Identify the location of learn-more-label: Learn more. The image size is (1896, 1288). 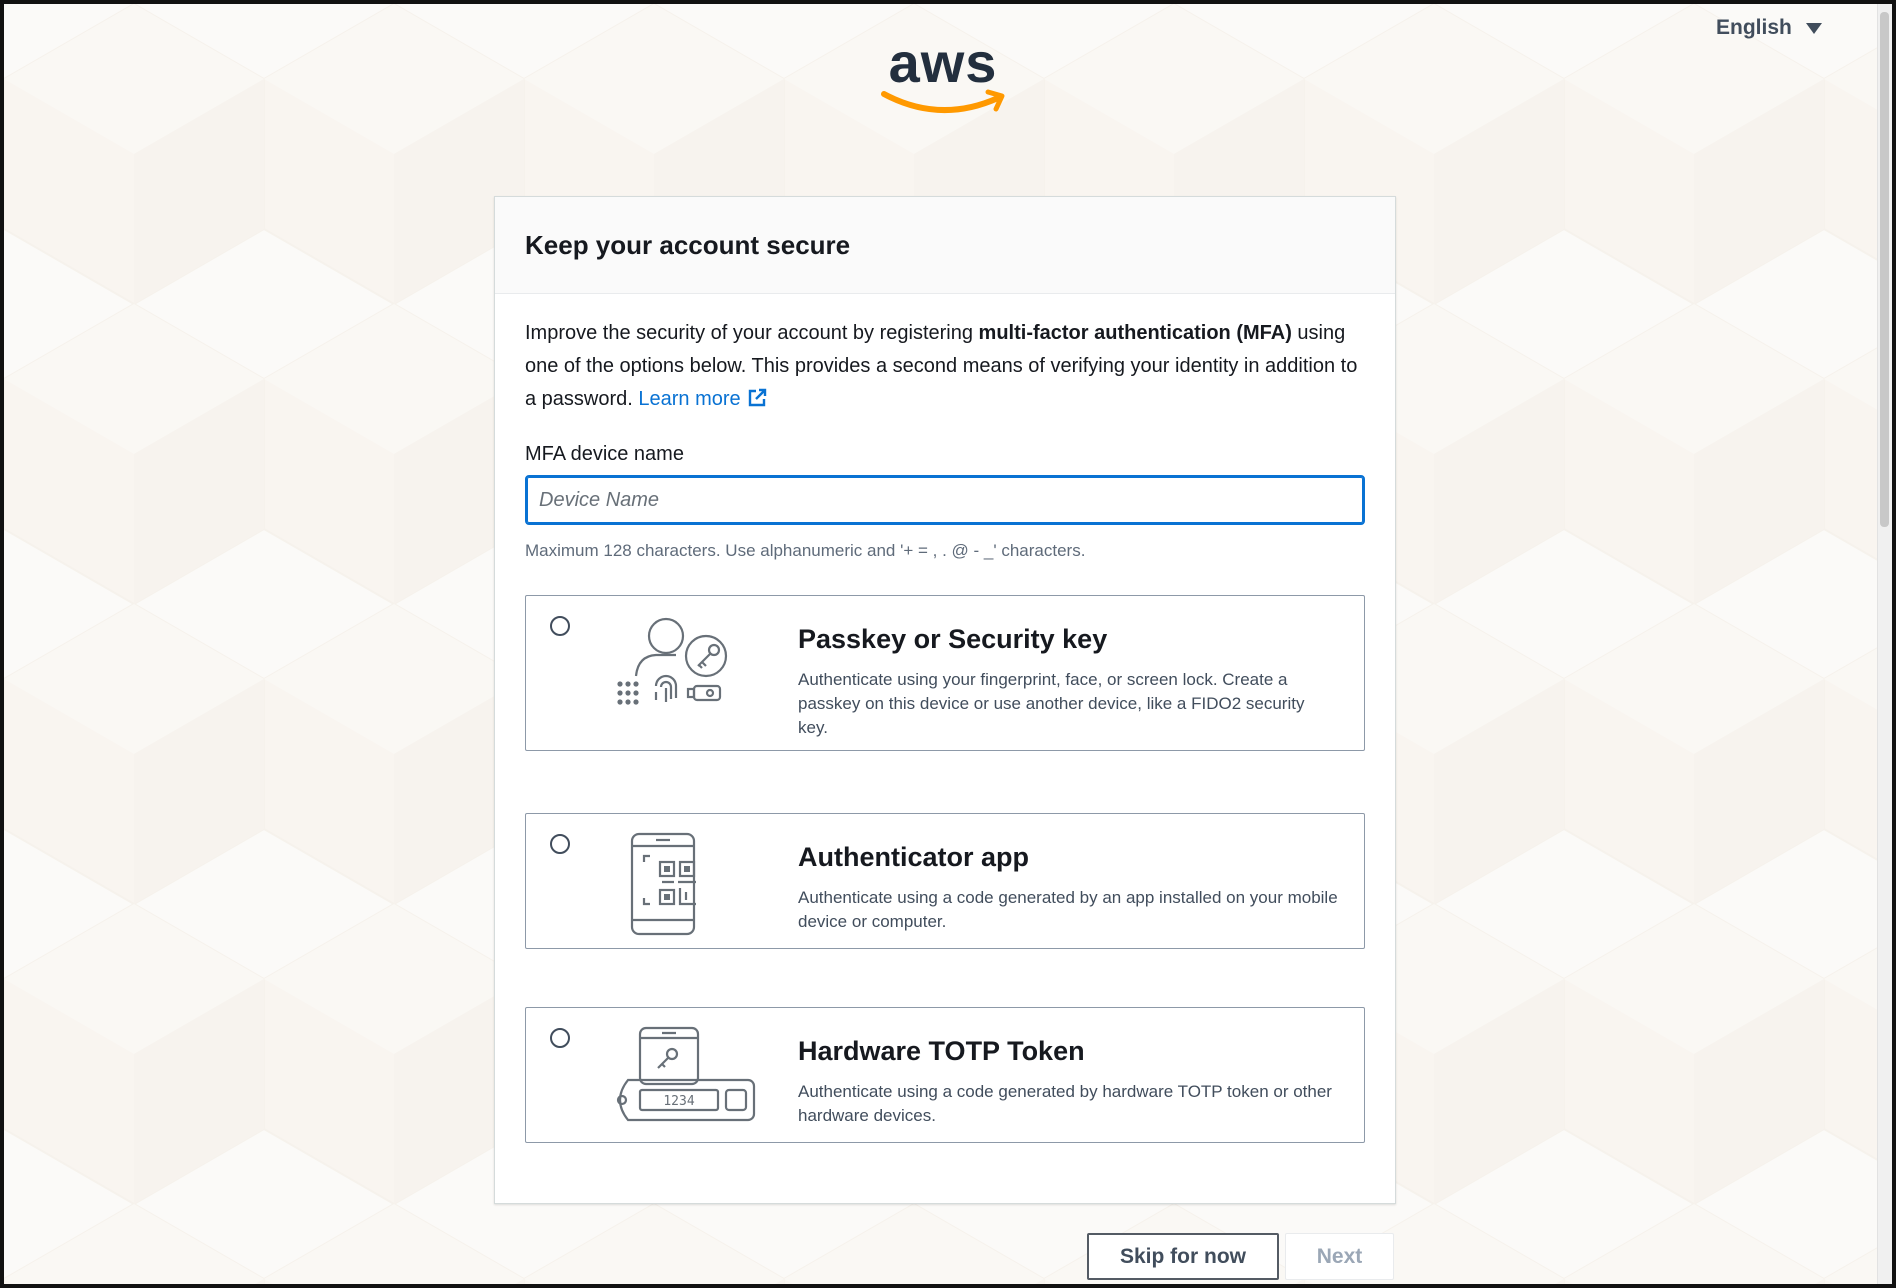
(689, 399).